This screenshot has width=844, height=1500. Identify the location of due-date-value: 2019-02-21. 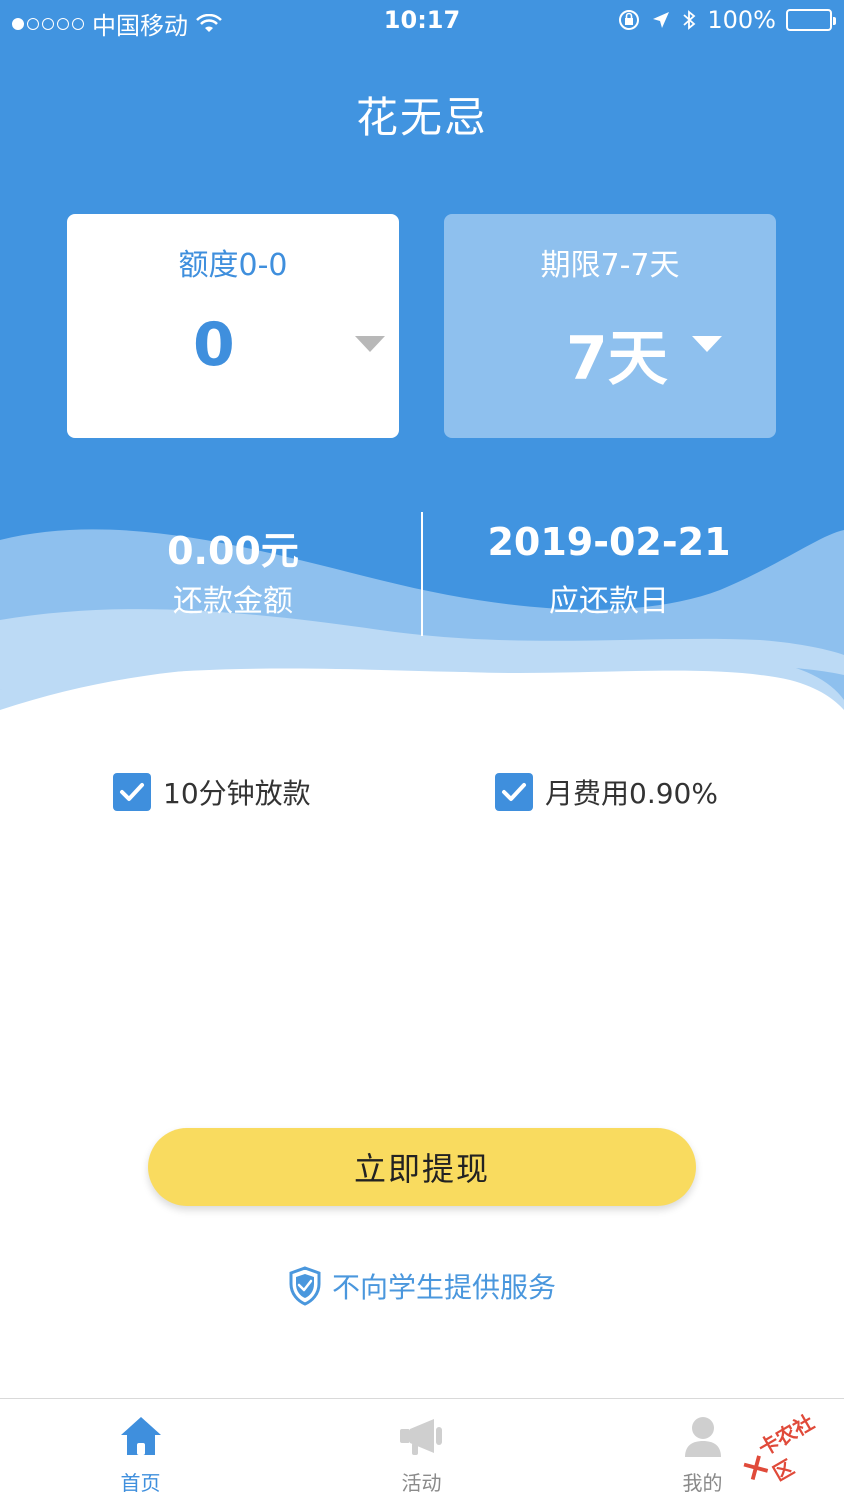
(609, 542).